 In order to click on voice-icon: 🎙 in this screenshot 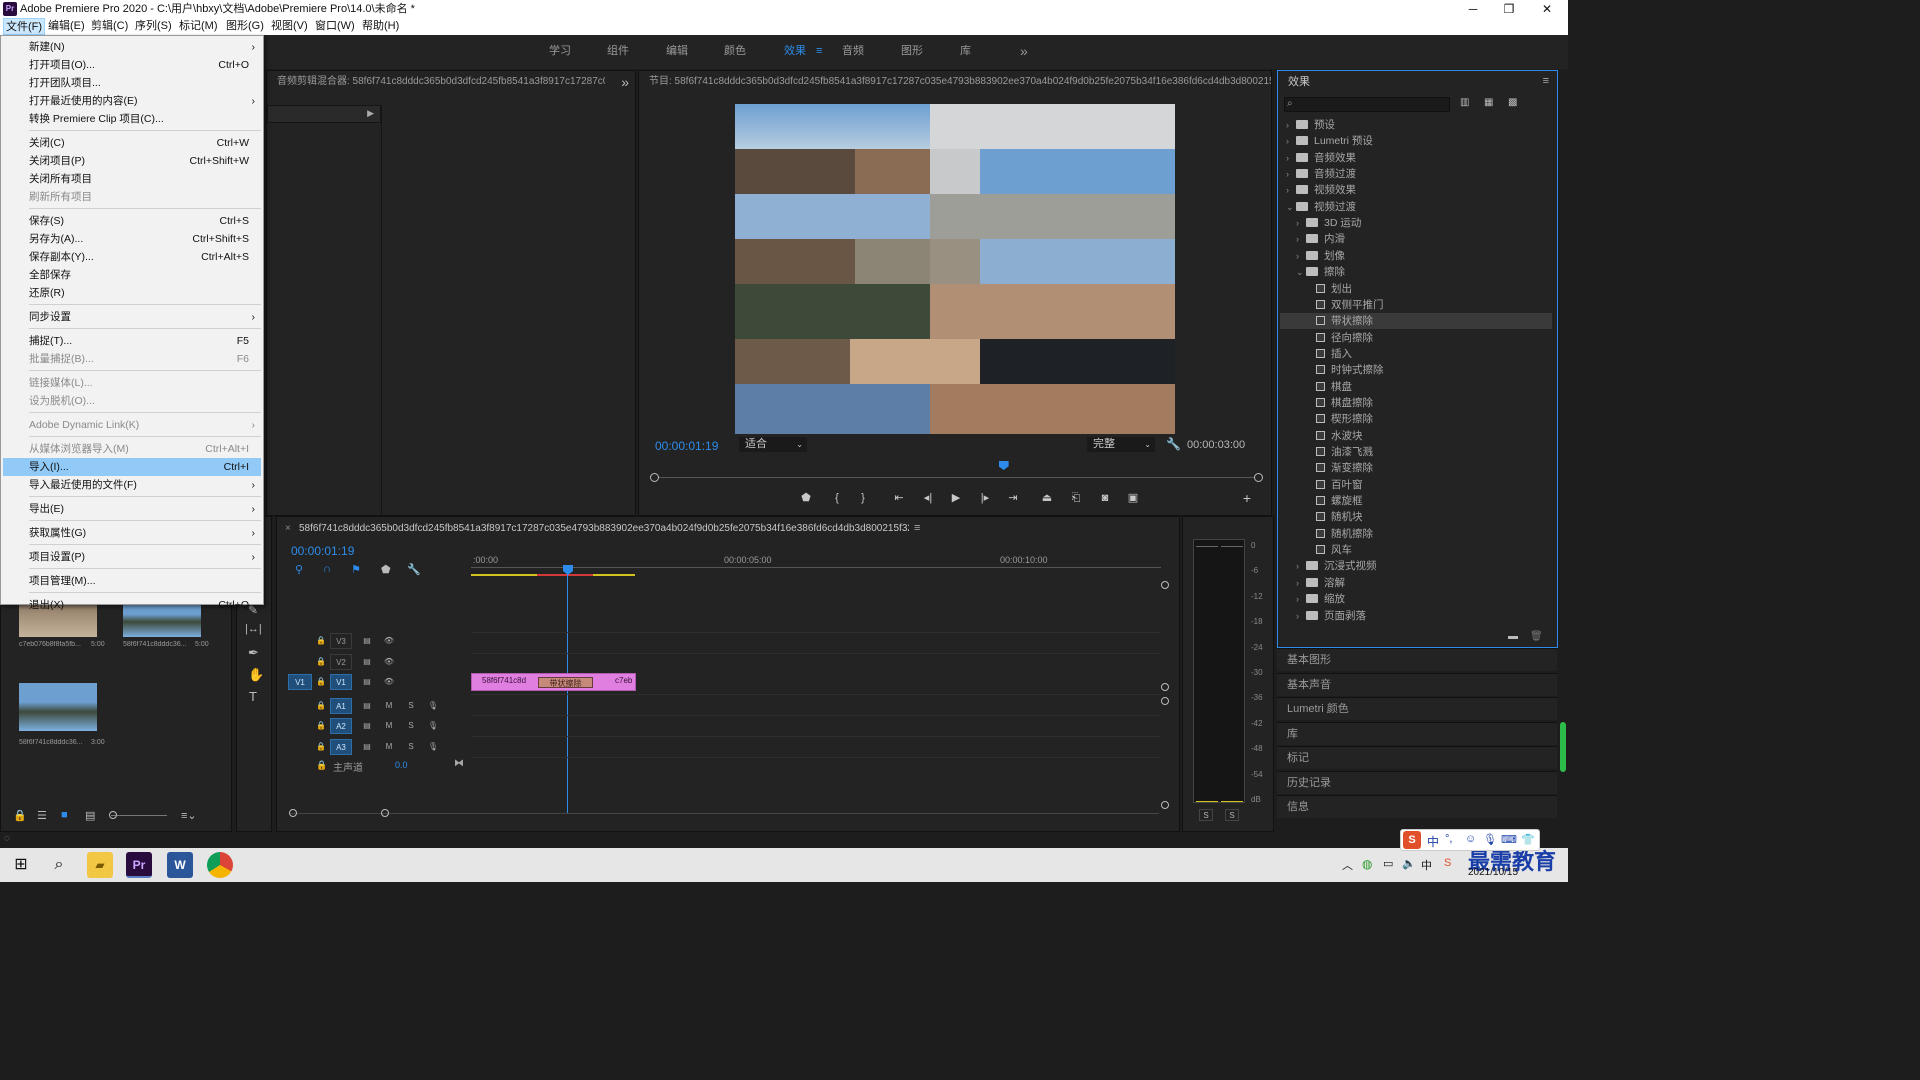, I will do `click(1490, 839)`.